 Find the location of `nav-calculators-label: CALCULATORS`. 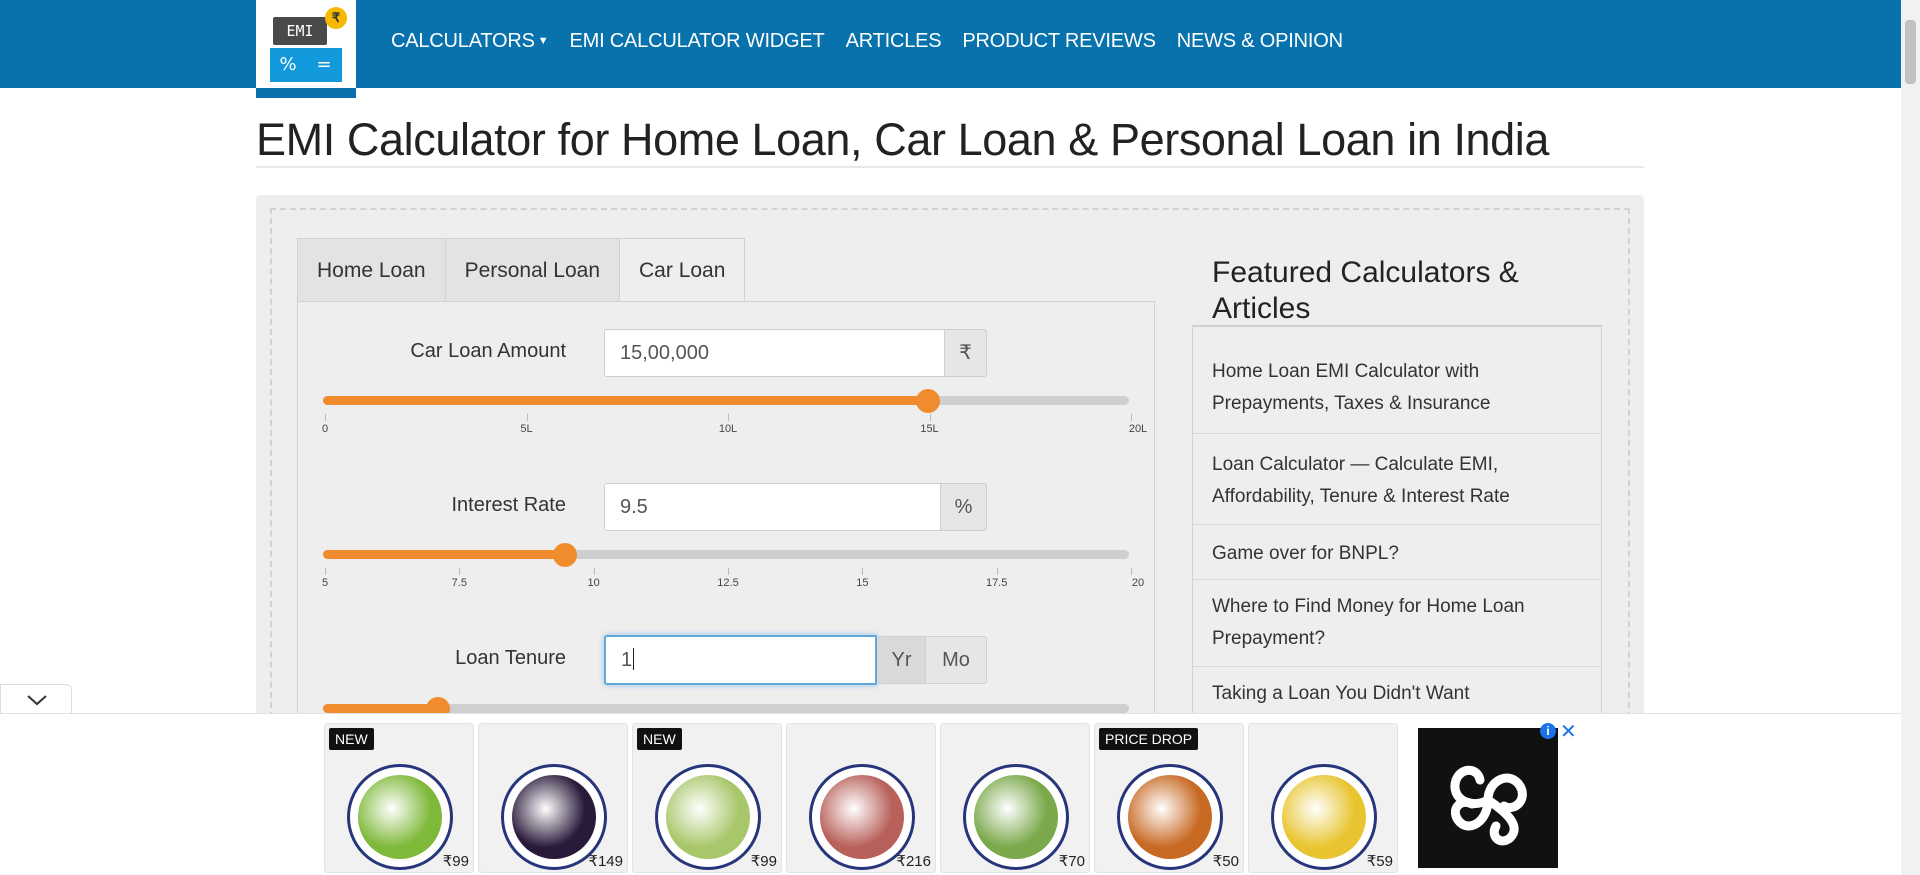

nav-calculators-label: CALCULATORS is located at coordinates (463, 41).